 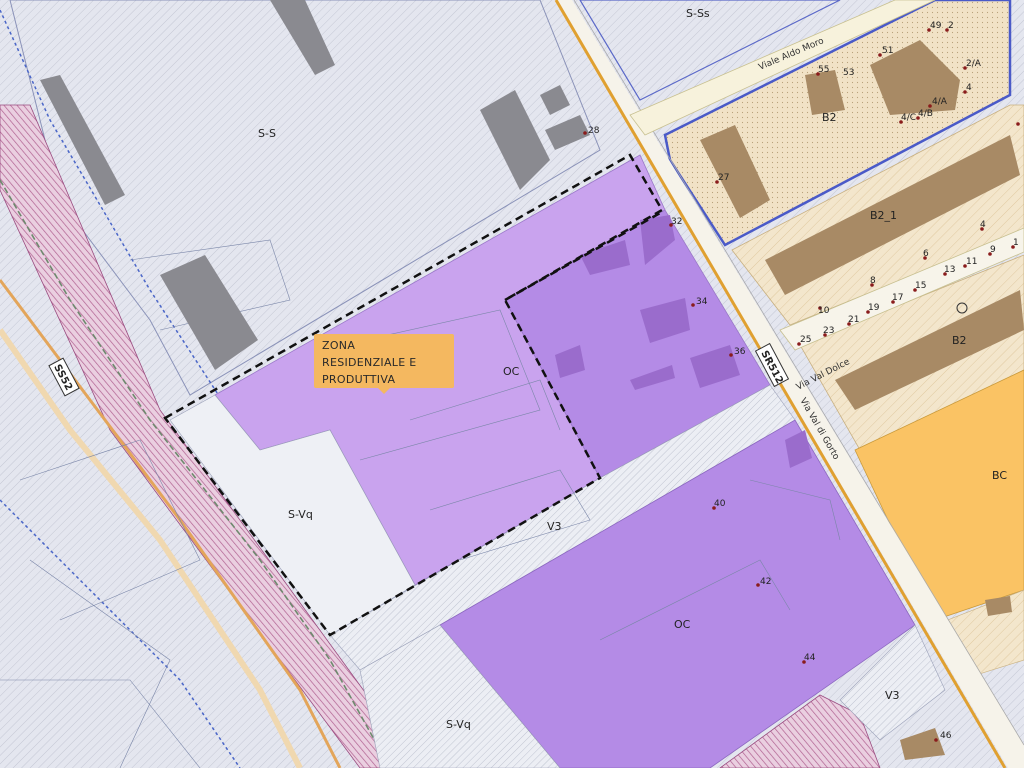 I want to click on svg-text: 44, so click(x=810, y=658).